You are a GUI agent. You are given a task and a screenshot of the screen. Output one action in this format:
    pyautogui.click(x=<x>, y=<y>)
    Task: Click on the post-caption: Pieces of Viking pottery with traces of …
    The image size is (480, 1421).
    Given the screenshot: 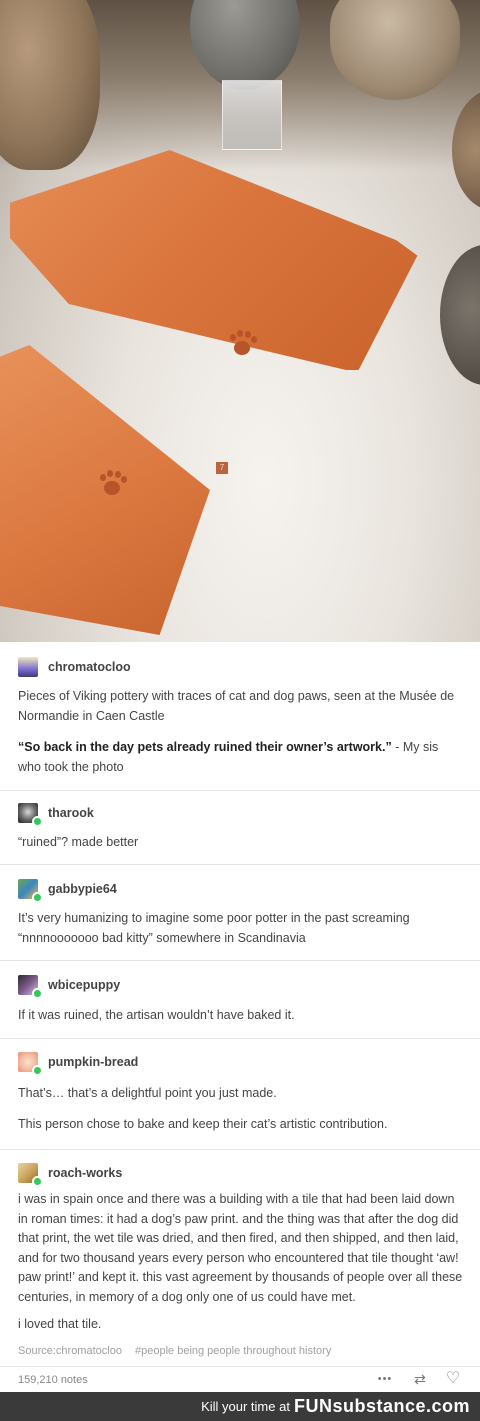 What is the action you would take?
    pyautogui.click(x=236, y=706)
    